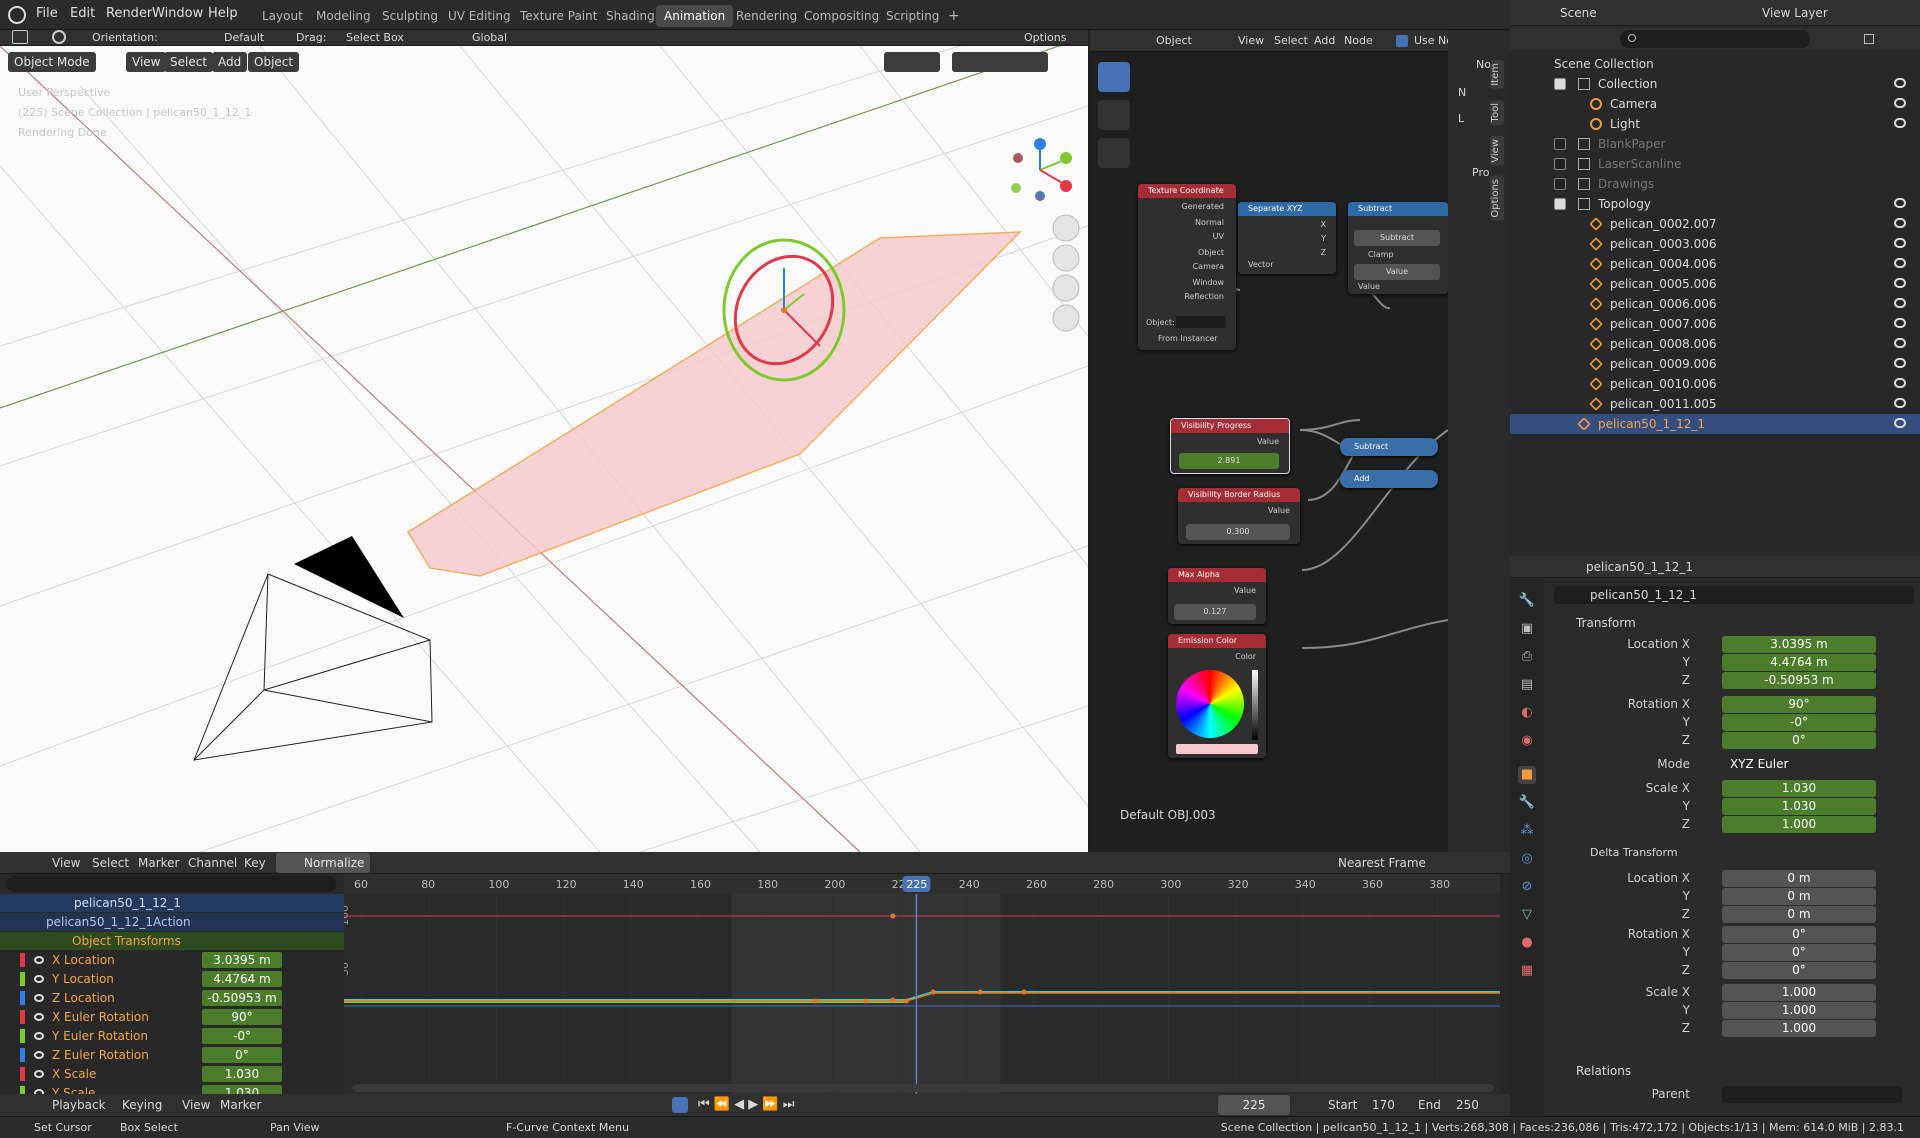 The height and width of the screenshot is (1138, 1920). What do you see at coordinates (1799, 740) in the screenshot?
I see `rotation-z-field: 0°` at bounding box center [1799, 740].